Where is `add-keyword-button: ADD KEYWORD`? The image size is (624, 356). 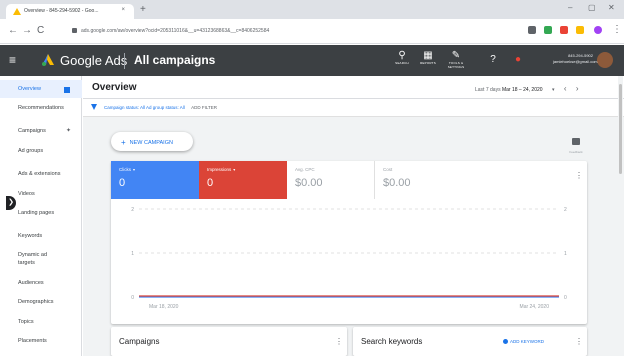 add-keyword-button: ADD KEYWORD is located at coordinates (523, 341).